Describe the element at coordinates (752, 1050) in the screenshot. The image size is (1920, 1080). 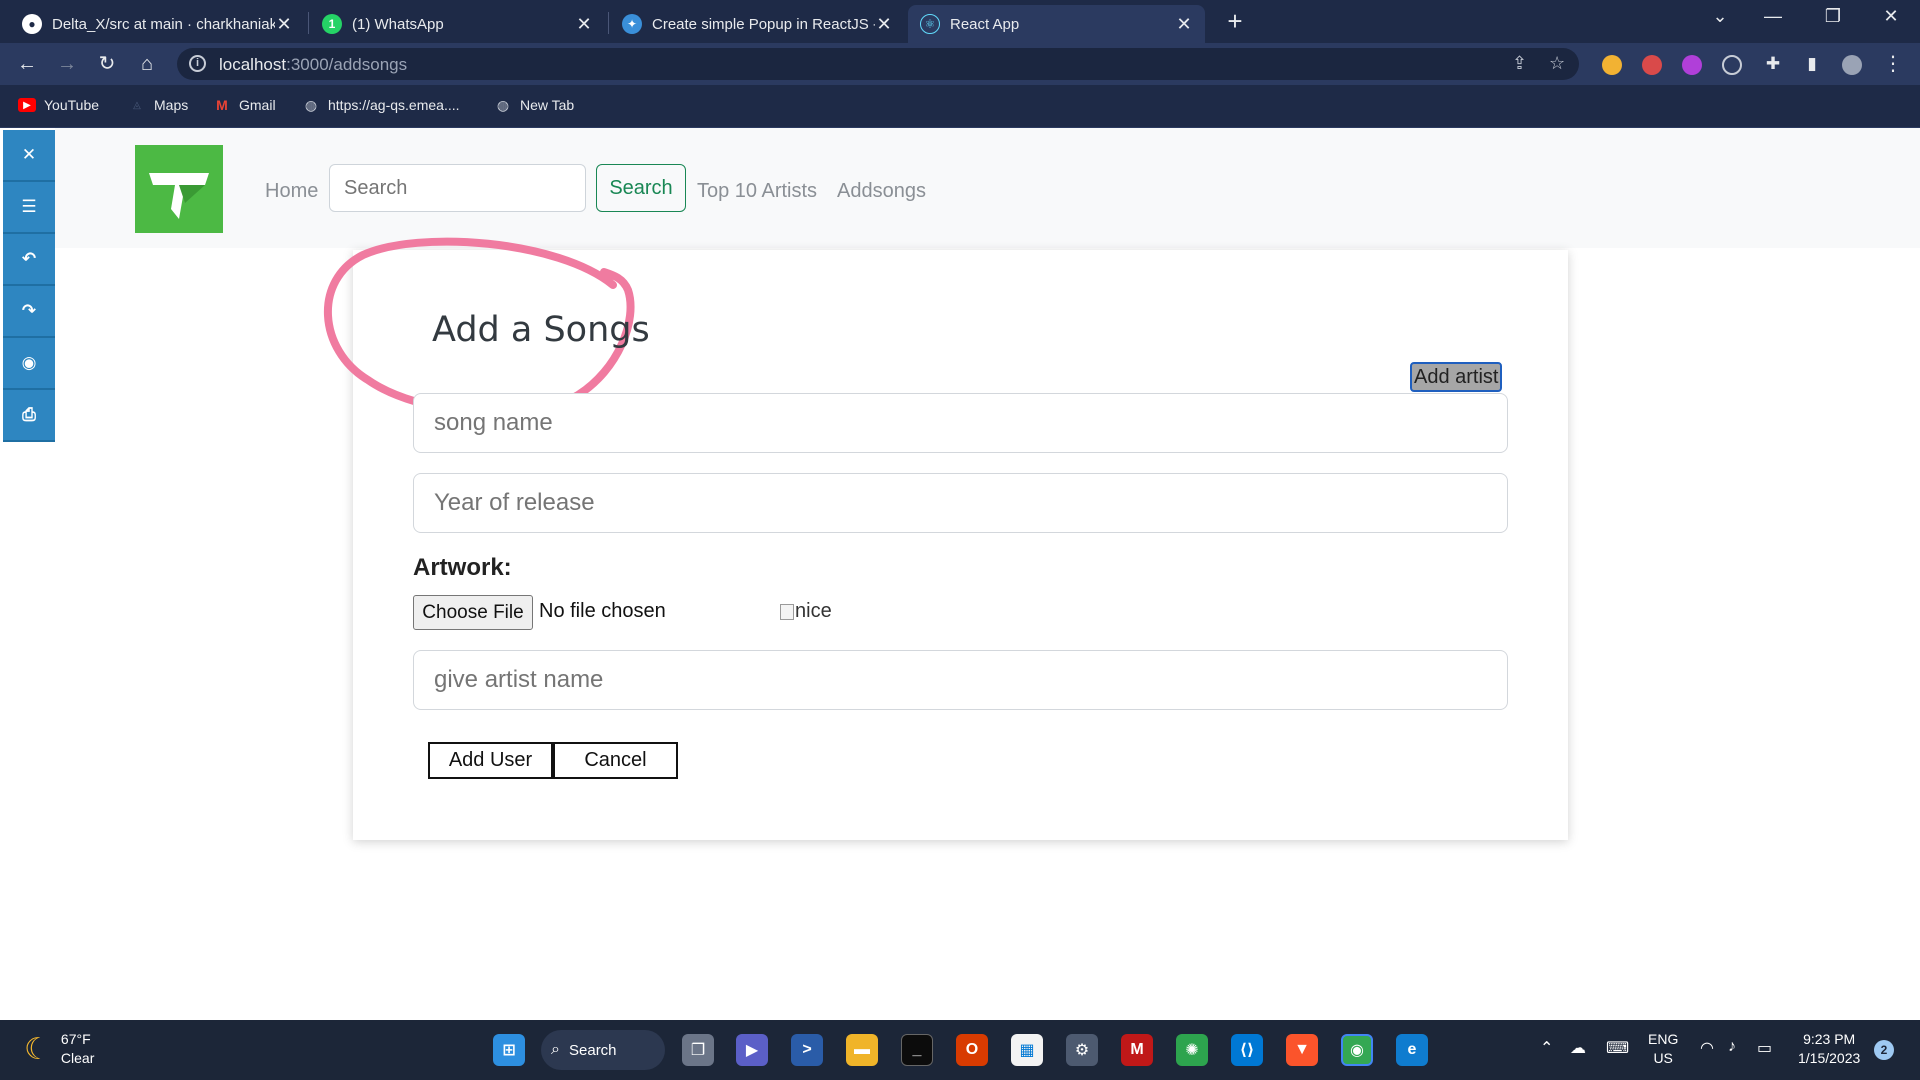
I see `teams-icon: ▶` at that location.